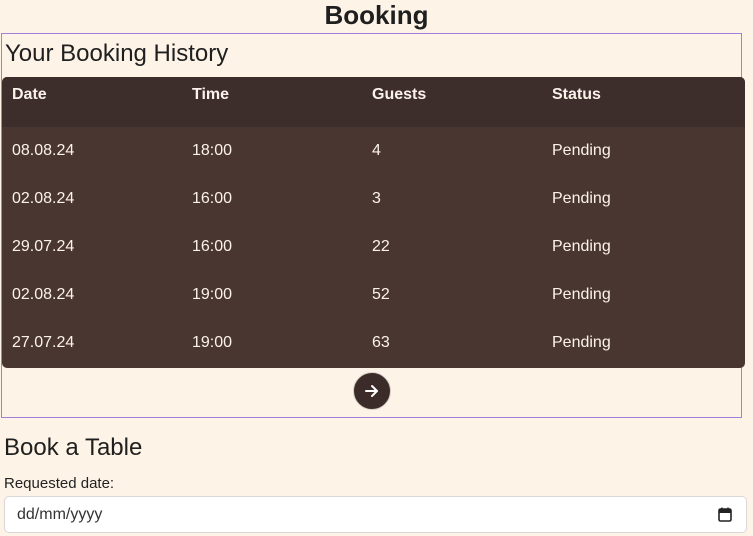 The image size is (753, 536). Describe the element at coordinates (375, 514) in the screenshot. I see `requested-date-input: dd/mm/yyyy` at that location.